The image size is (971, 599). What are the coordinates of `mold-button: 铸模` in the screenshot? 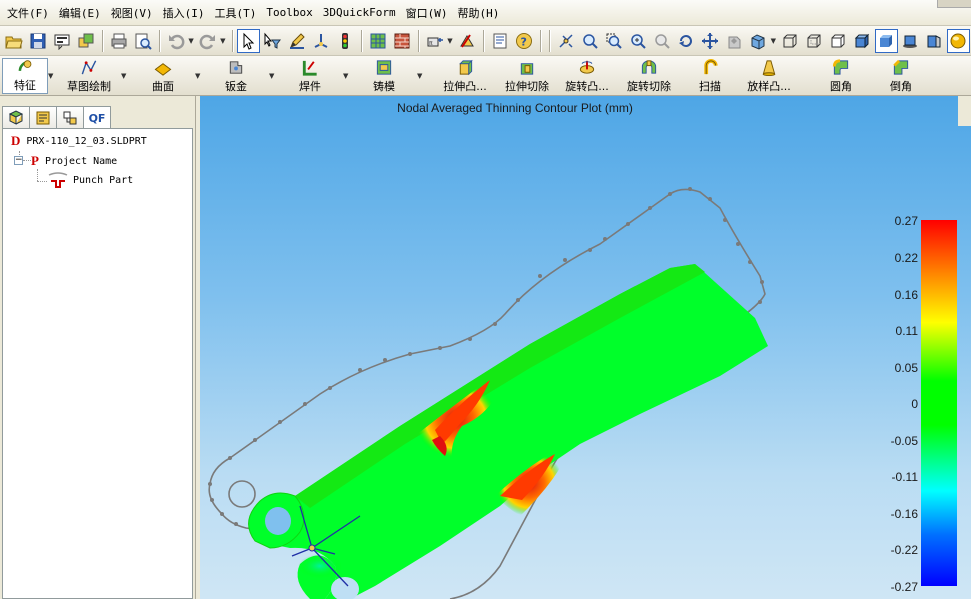 It's located at (384, 76).